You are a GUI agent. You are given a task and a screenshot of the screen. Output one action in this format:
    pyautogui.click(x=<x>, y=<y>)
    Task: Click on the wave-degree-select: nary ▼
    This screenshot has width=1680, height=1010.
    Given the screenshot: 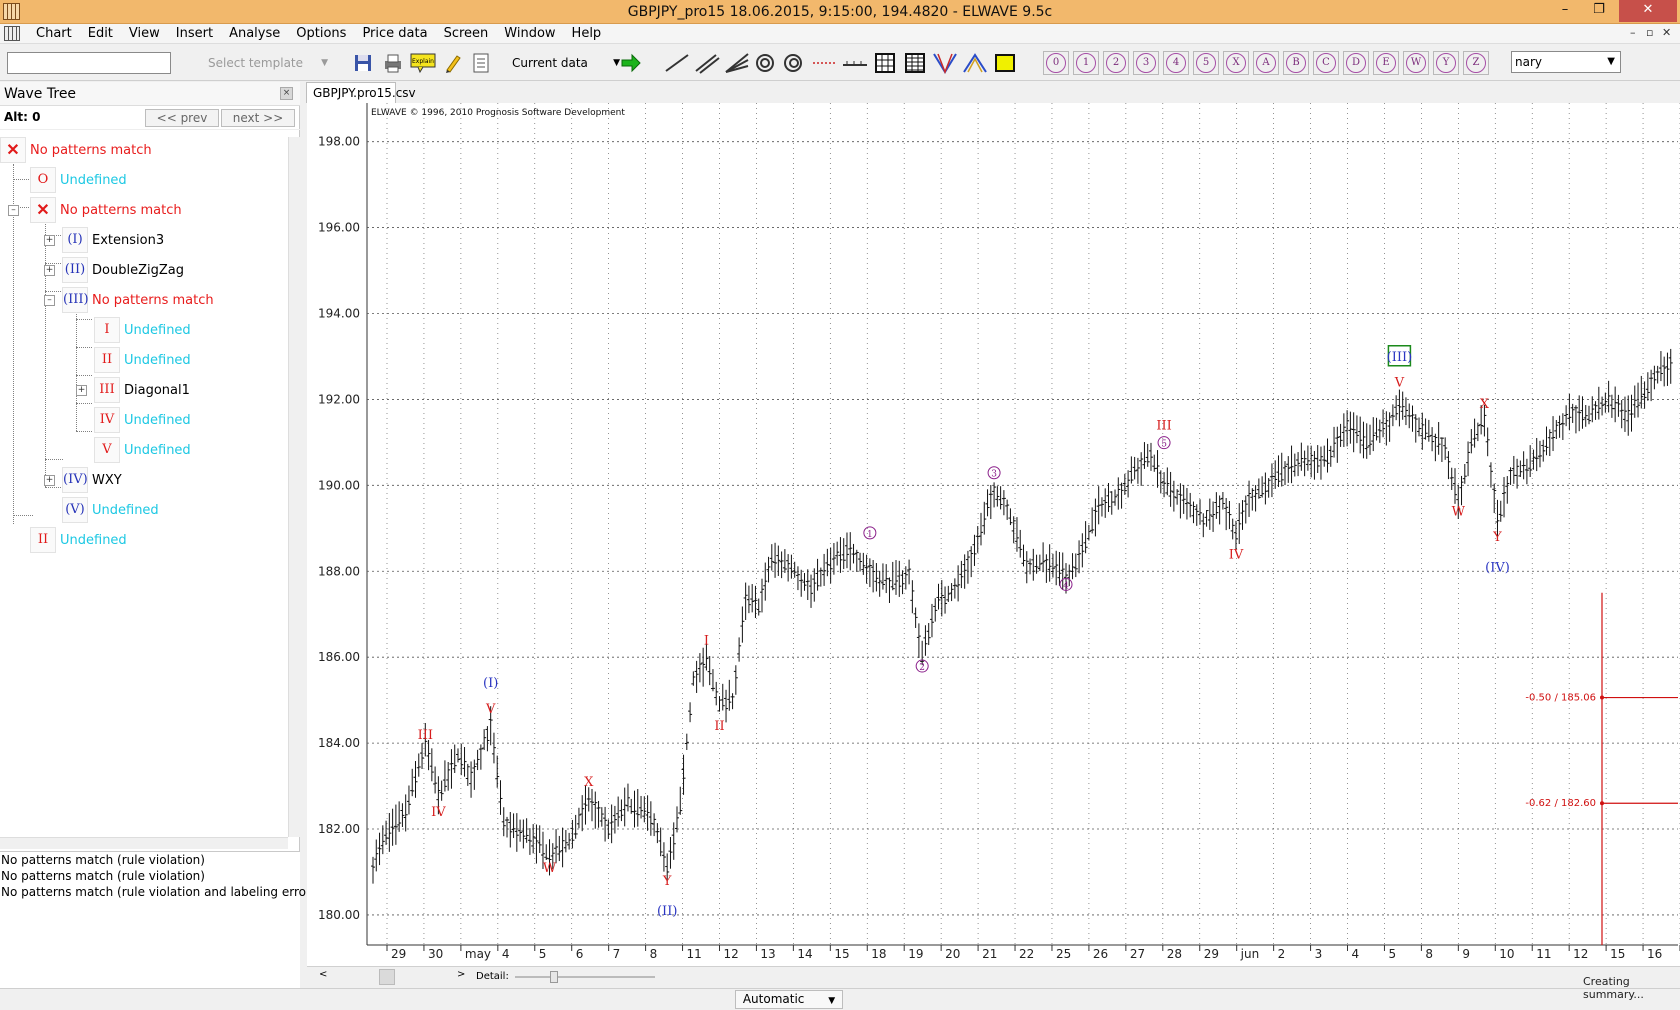 What is the action you would take?
    pyautogui.click(x=1566, y=62)
    